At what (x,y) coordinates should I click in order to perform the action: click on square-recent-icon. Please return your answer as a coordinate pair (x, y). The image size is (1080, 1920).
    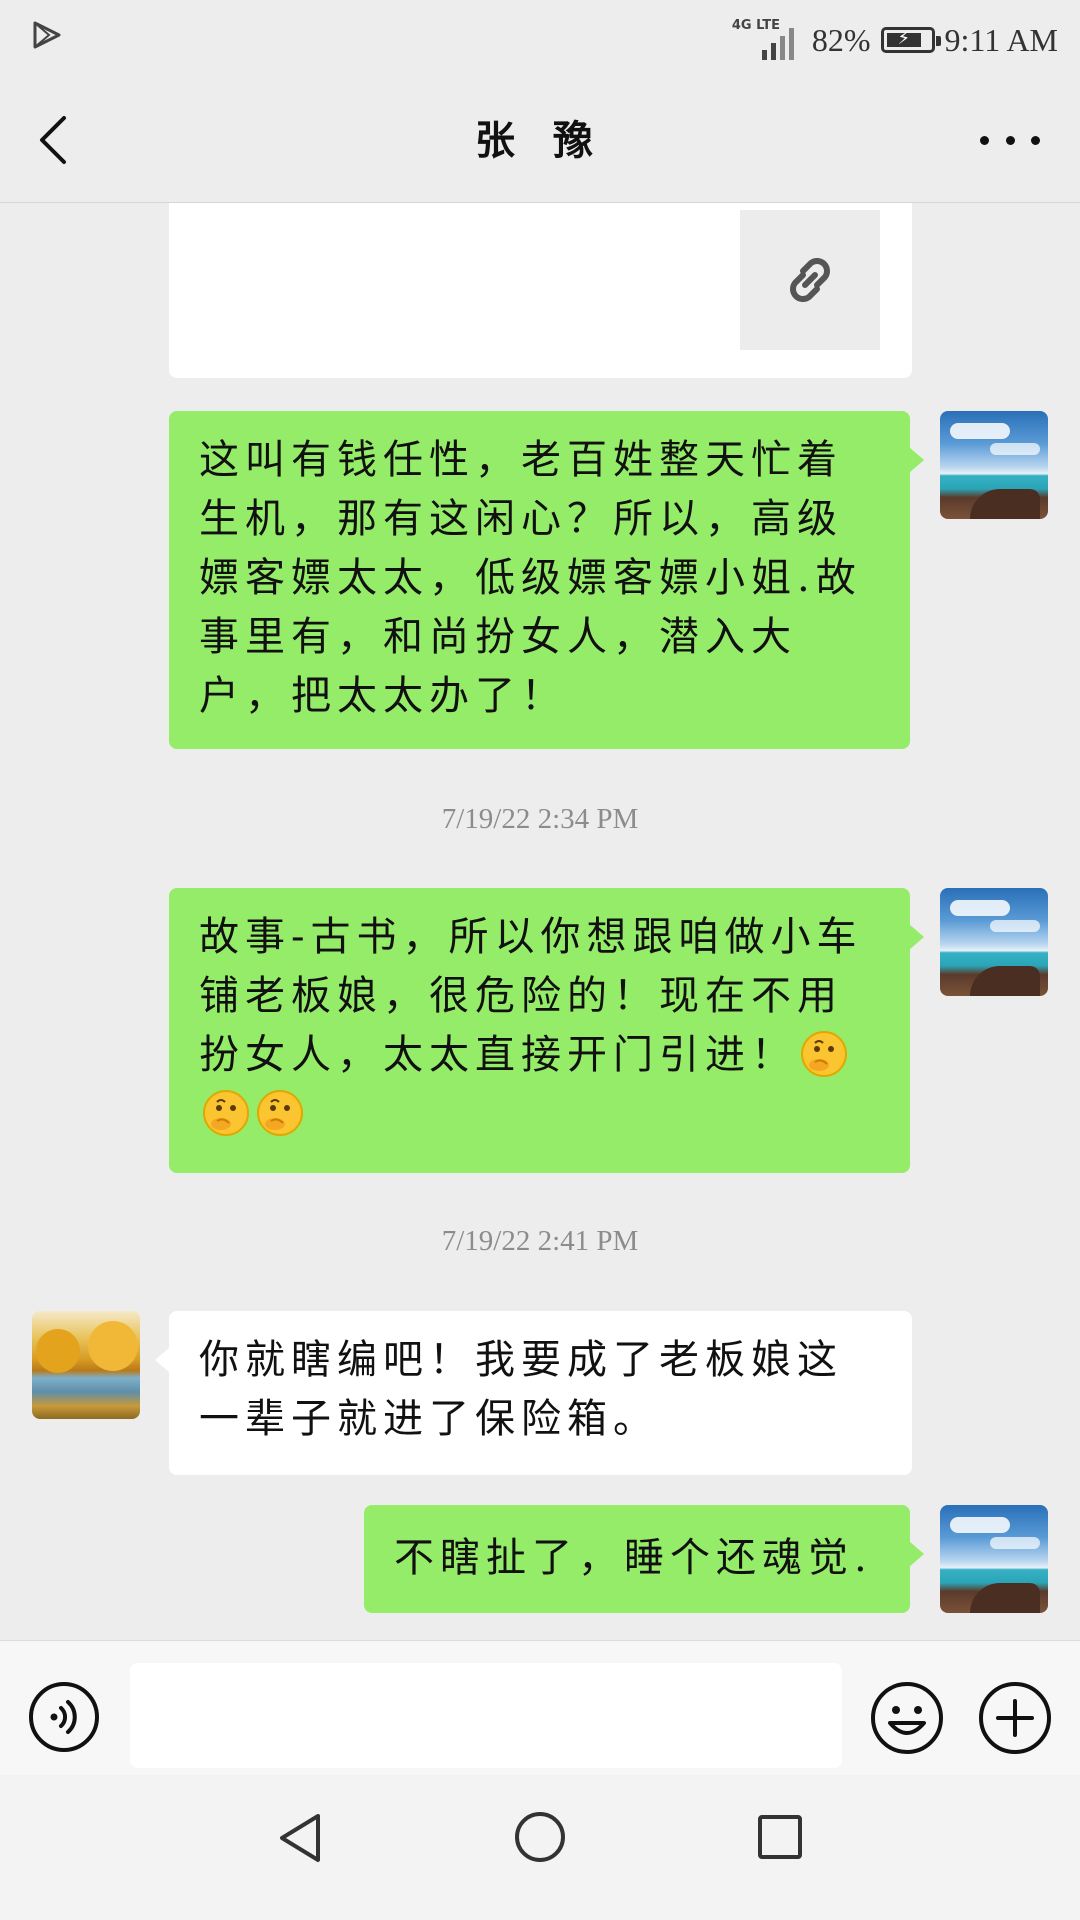
    Looking at the image, I should click on (780, 1837).